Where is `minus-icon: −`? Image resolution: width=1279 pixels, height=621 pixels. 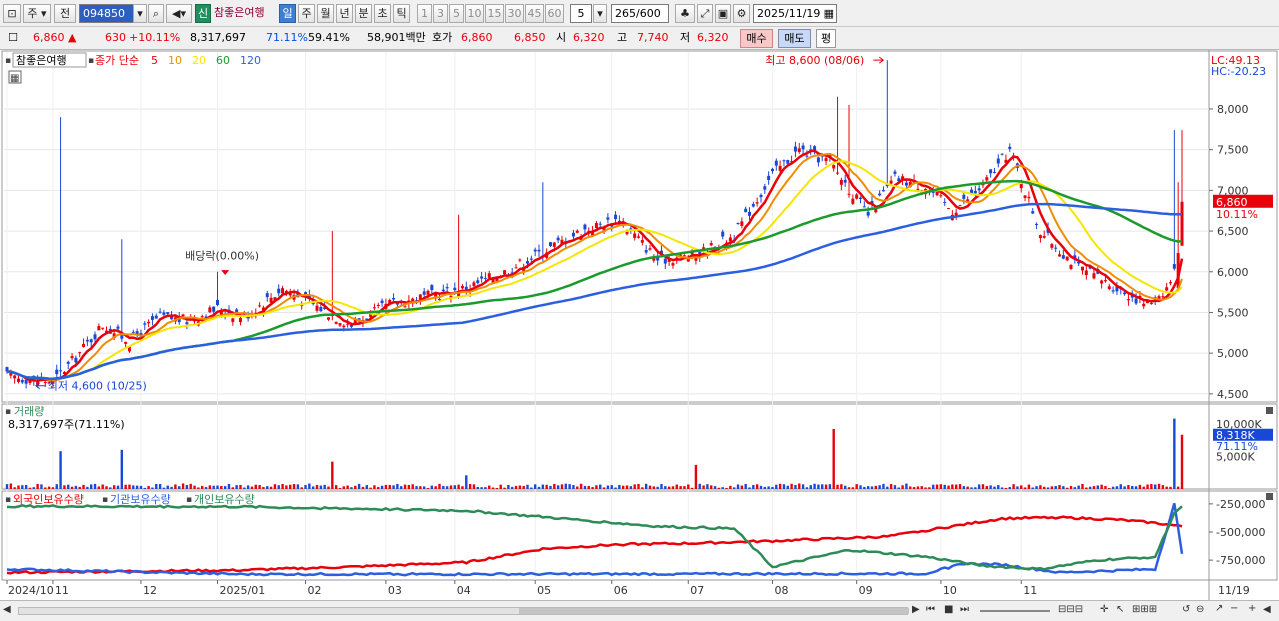
minus-icon: − is located at coordinates (1234, 608).